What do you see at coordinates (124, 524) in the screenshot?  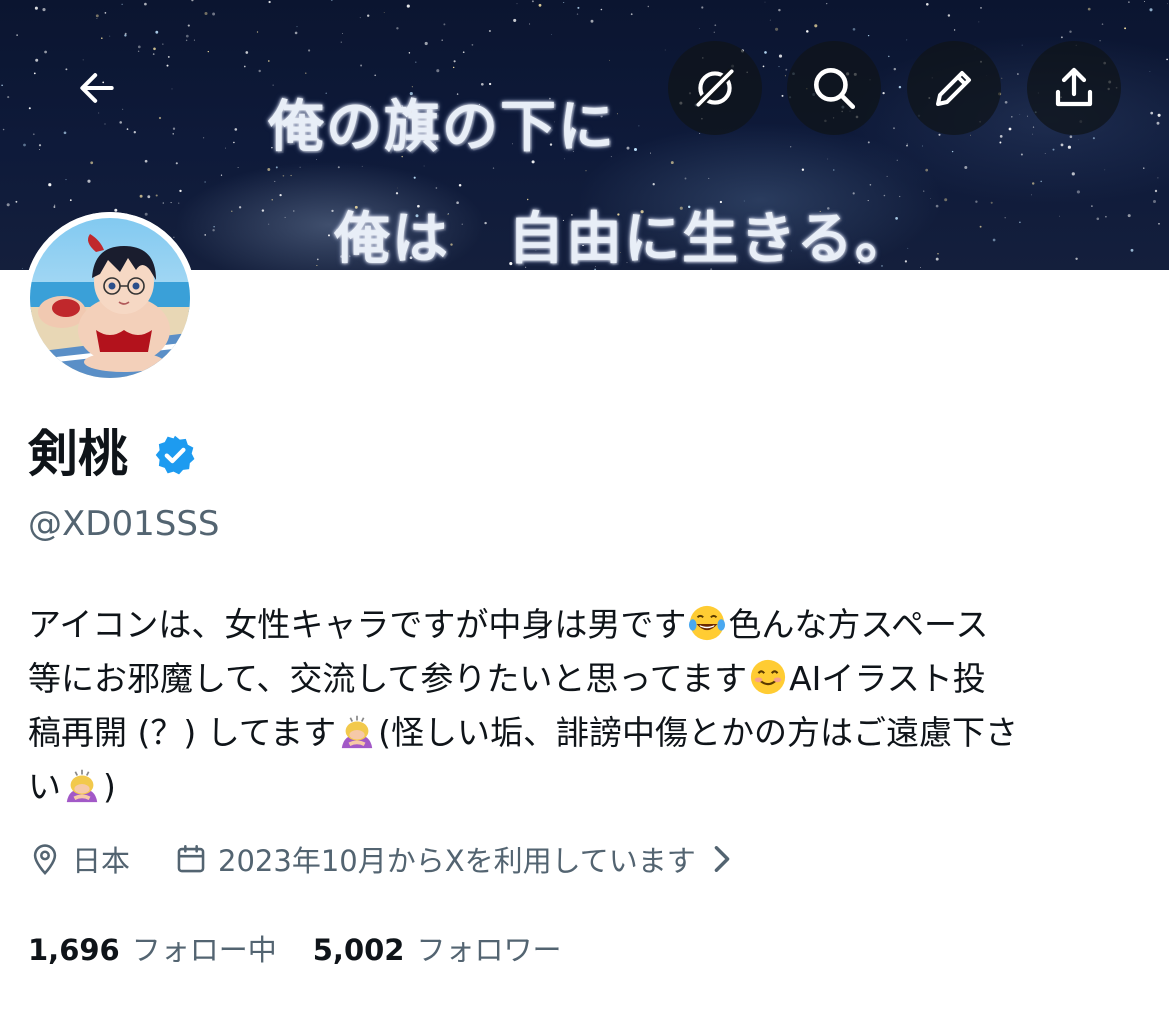 I see `username-handle: @XD01SSS` at bounding box center [124, 524].